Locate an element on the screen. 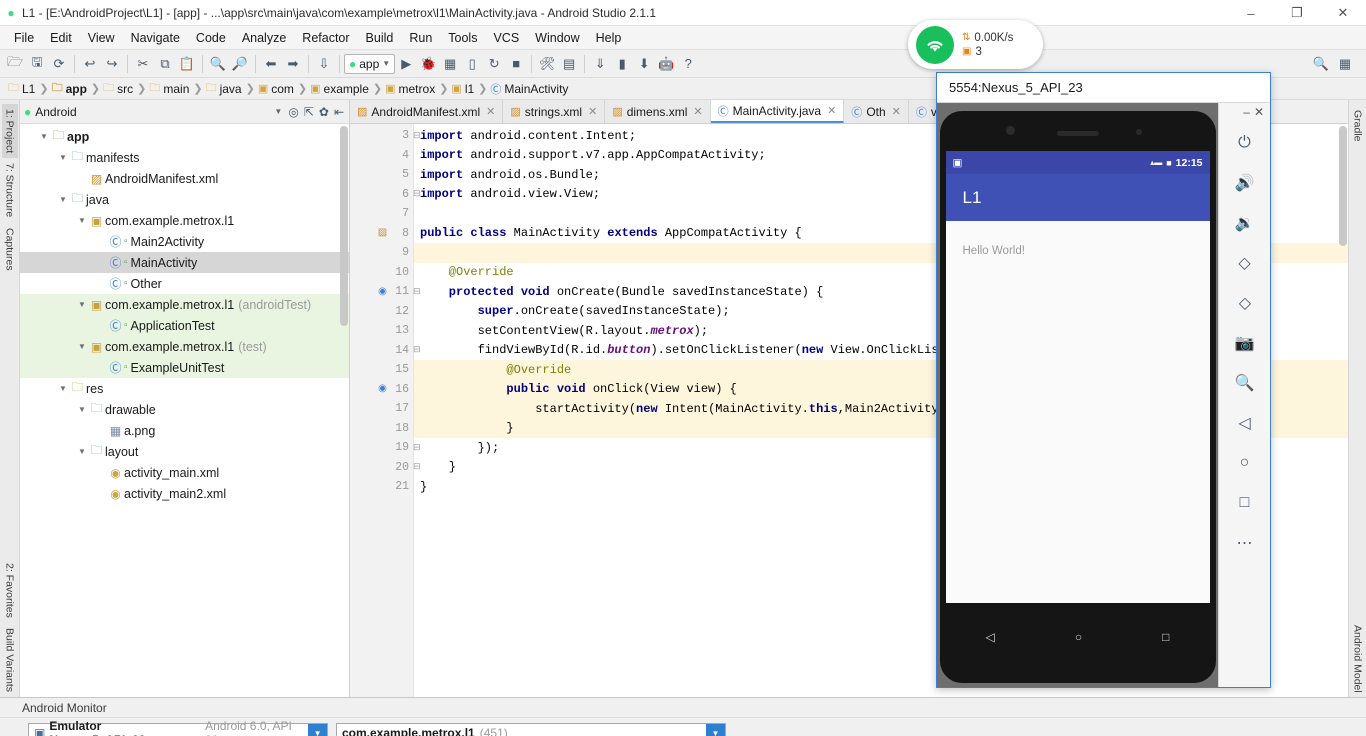 The height and width of the screenshot is (736, 1366). save-all-icon: 🖫 is located at coordinates (37, 64).